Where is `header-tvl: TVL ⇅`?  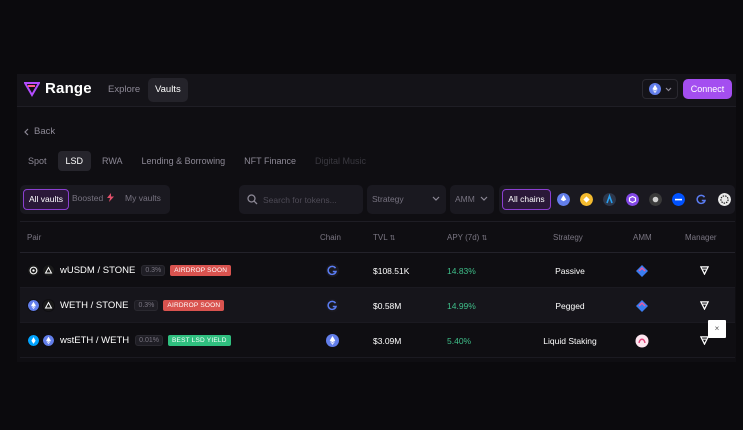 header-tvl: TVL ⇅ is located at coordinates (384, 237).